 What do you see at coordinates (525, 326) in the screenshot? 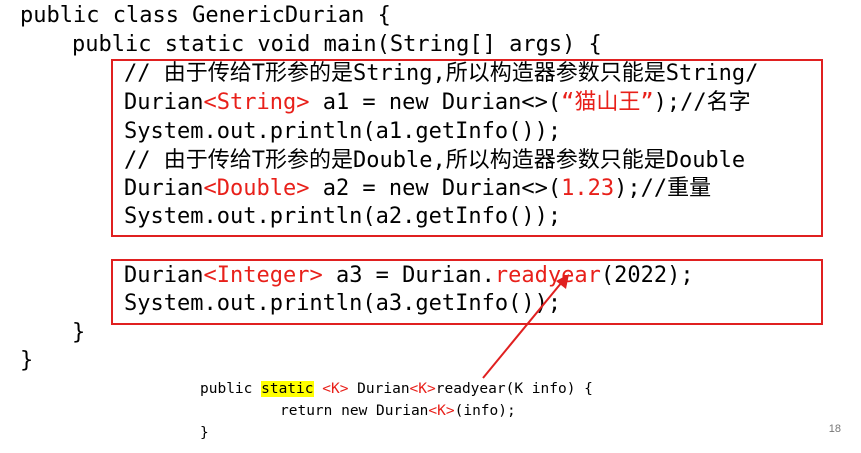
I see `pointer-arrow` at bounding box center [525, 326].